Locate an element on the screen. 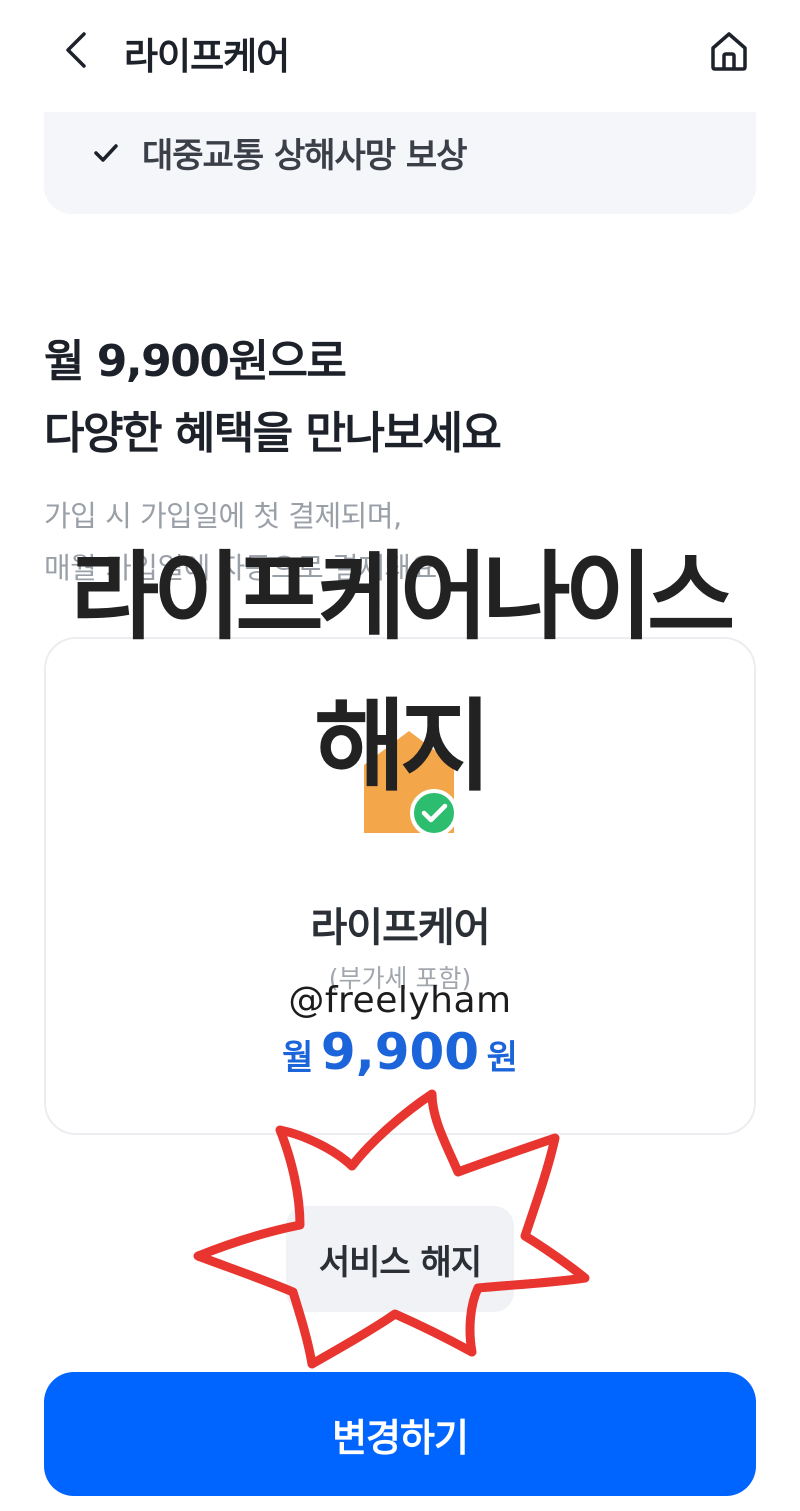 The width and height of the screenshot is (800, 1511). change-button: 변경하기 is located at coordinates (400, 1434).